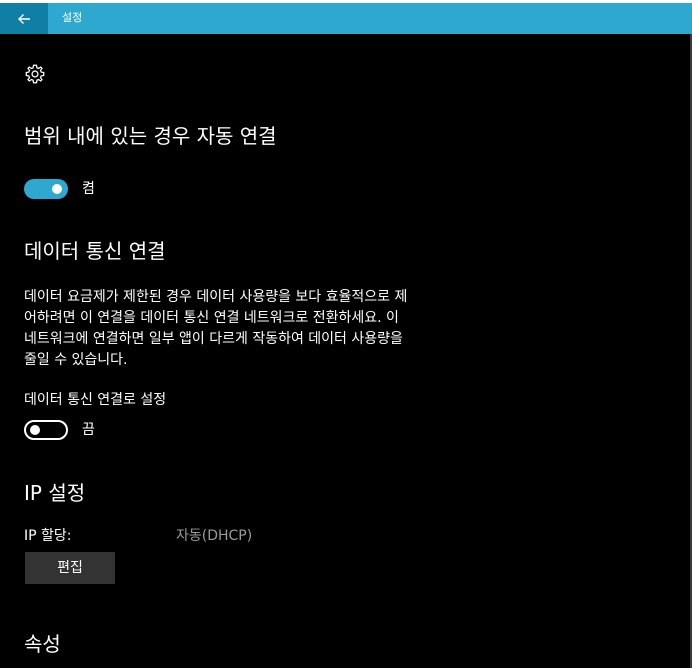 This screenshot has height=668, width=692. What do you see at coordinates (55, 493) in the screenshot?
I see `ip-settings-heading: IP 설정` at bounding box center [55, 493].